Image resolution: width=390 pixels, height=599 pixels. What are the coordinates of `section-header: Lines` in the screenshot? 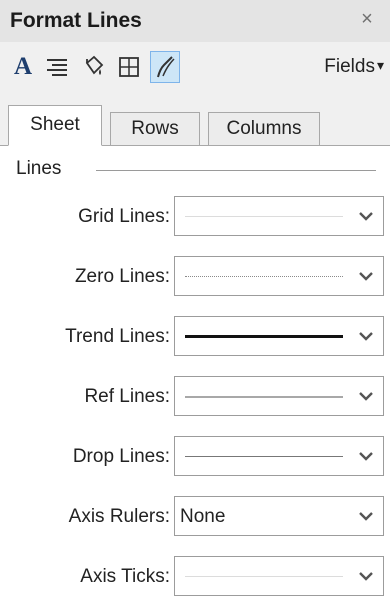 It's located at (196, 171).